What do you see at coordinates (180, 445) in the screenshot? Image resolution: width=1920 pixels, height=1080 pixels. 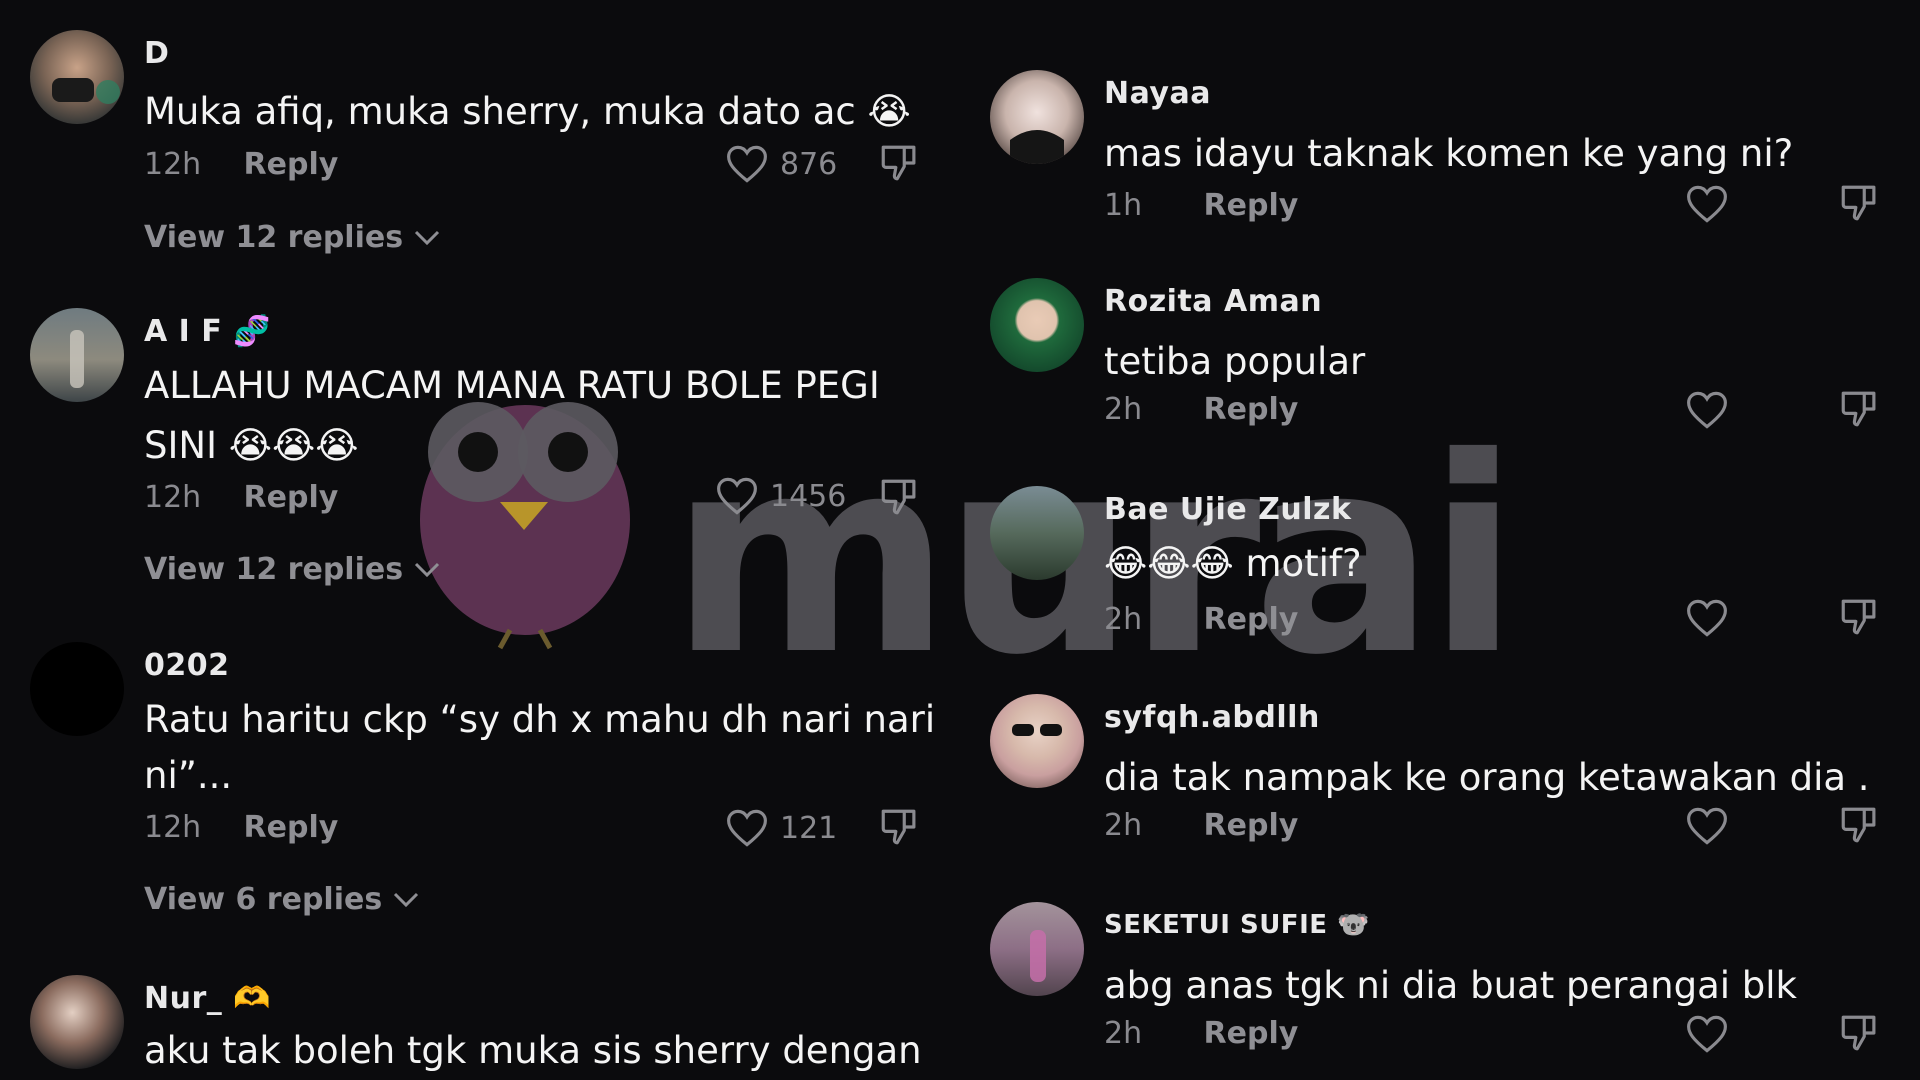 I see `comment-text-body: SINI` at bounding box center [180, 445].